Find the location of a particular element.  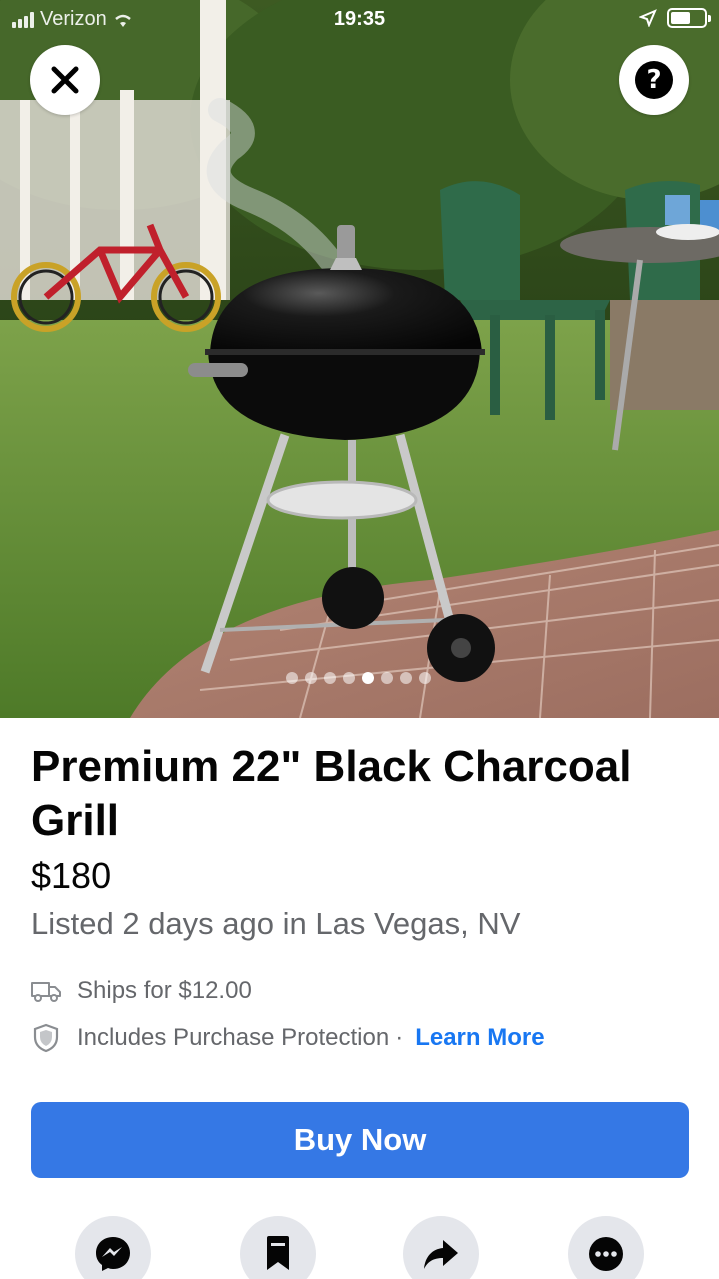

location-arrow-icon is located at coordinates (648, 18).